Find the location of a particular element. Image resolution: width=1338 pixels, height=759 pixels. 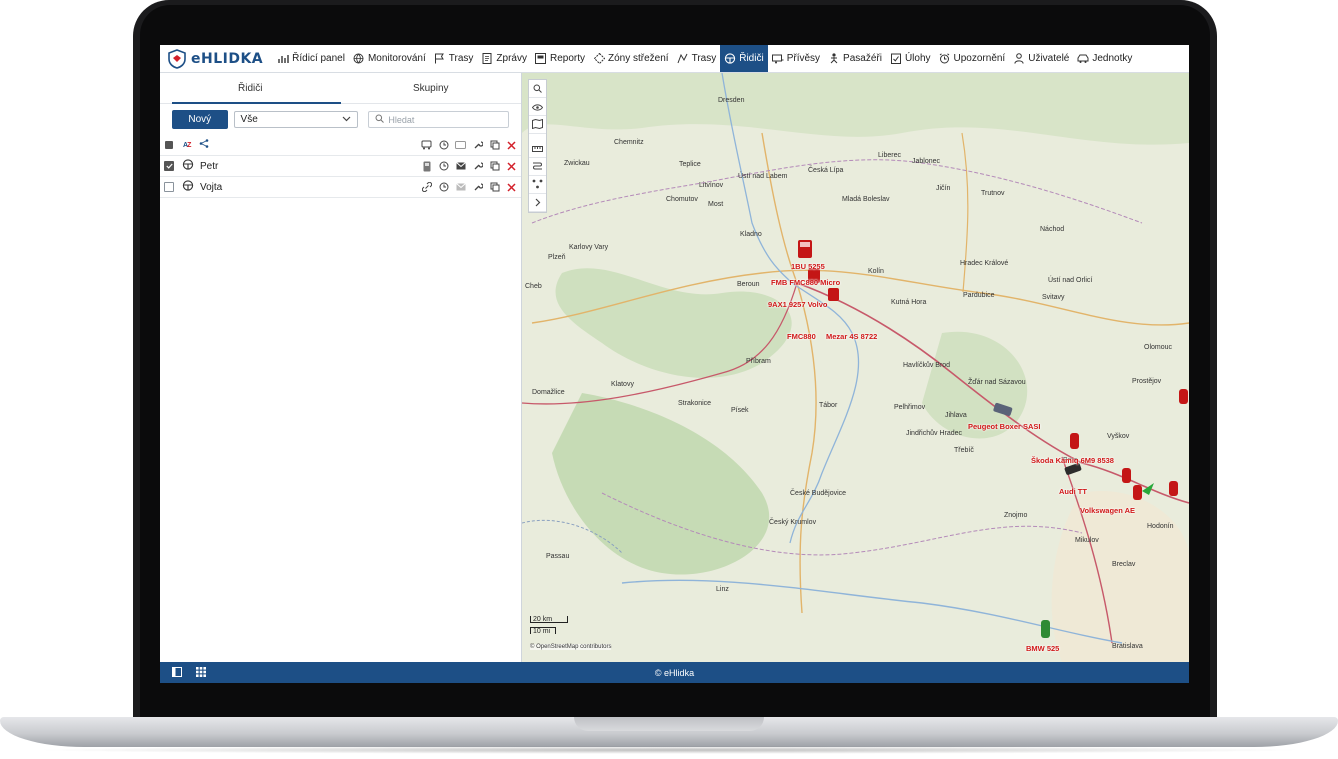

nav-item-12: Uživatelé is located at coordinates (1041, 58).